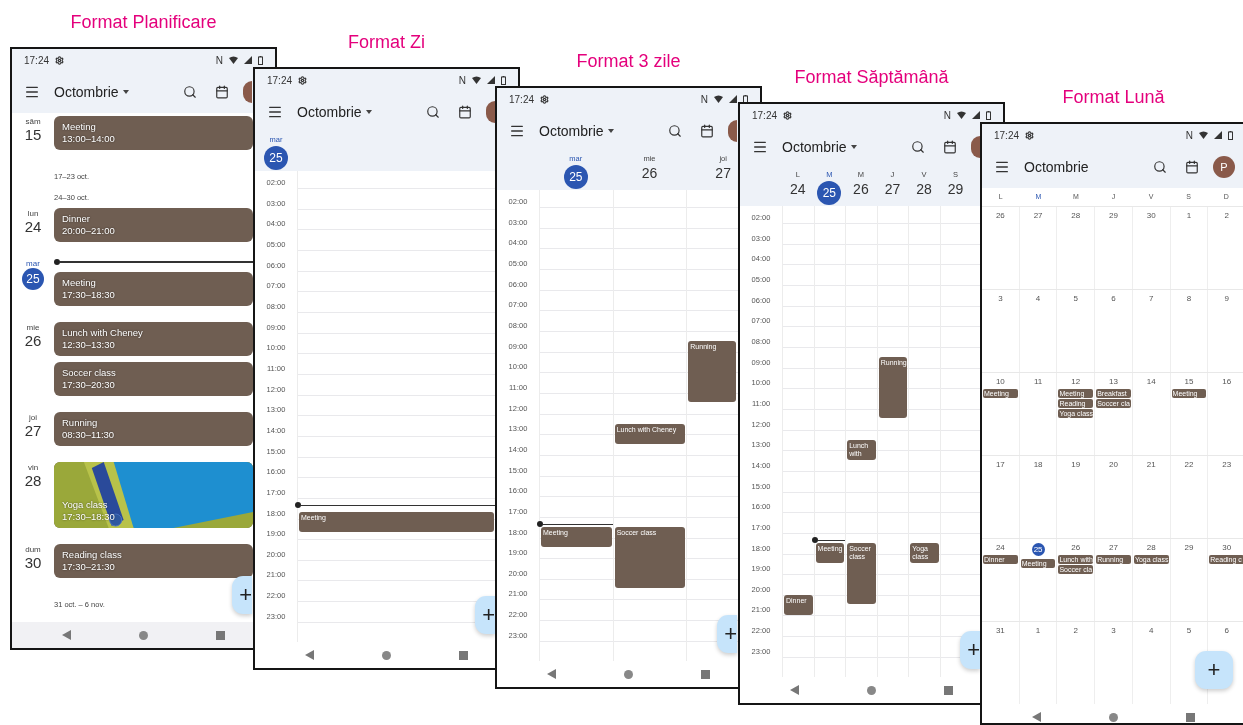  Describe the element at coordinates (1113, 381) in the screenshot. I see `date-number: 13` at that location.